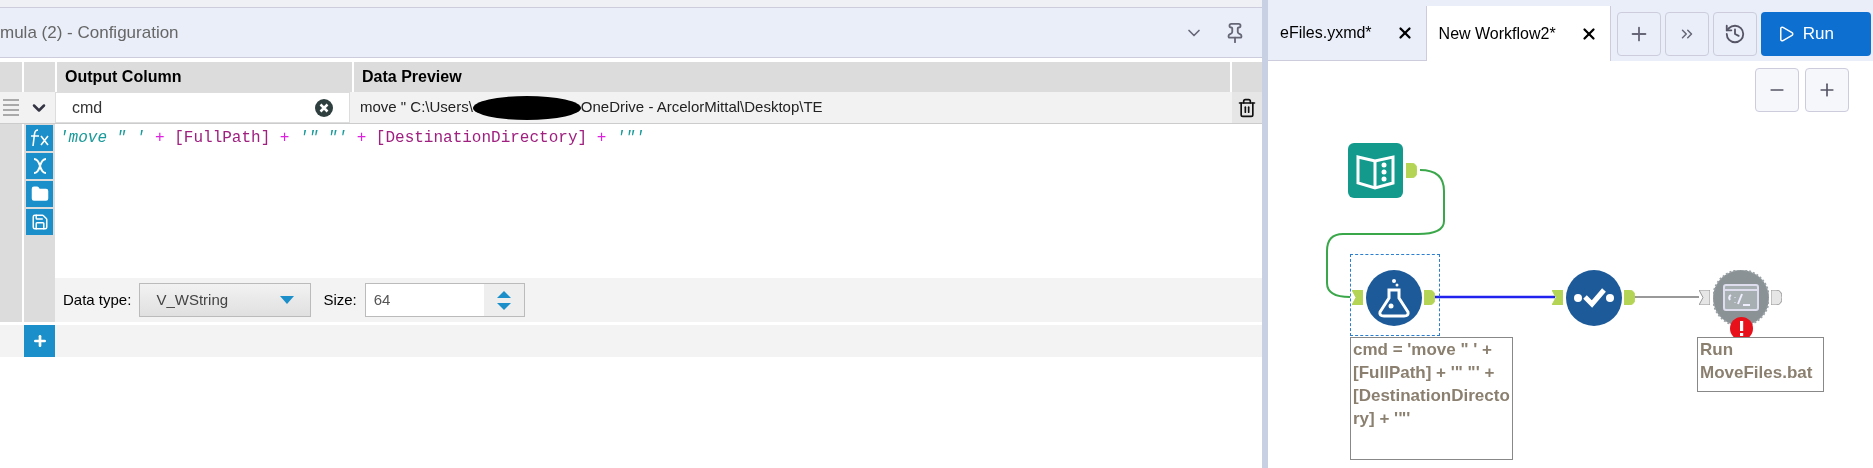 The image size is (1873, 468). I want to click on add-row-button, so click(39, 341).